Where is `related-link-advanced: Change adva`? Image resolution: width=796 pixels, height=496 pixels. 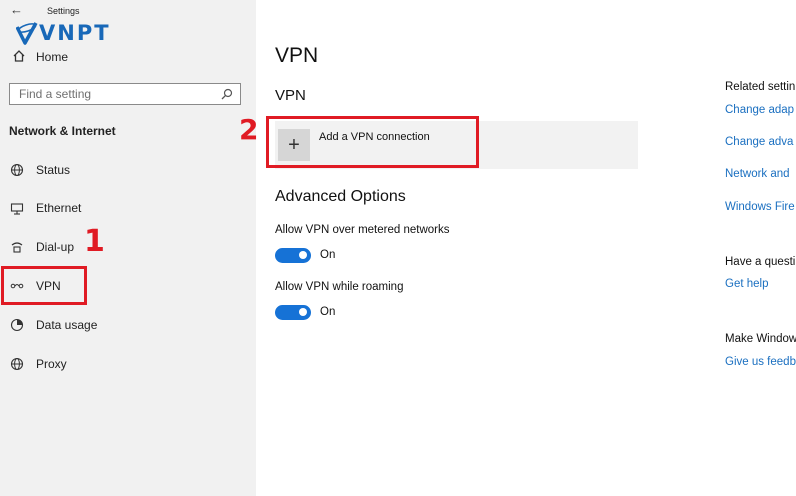 related-link-advanced: Change adva is located at coordinates (759, 142).